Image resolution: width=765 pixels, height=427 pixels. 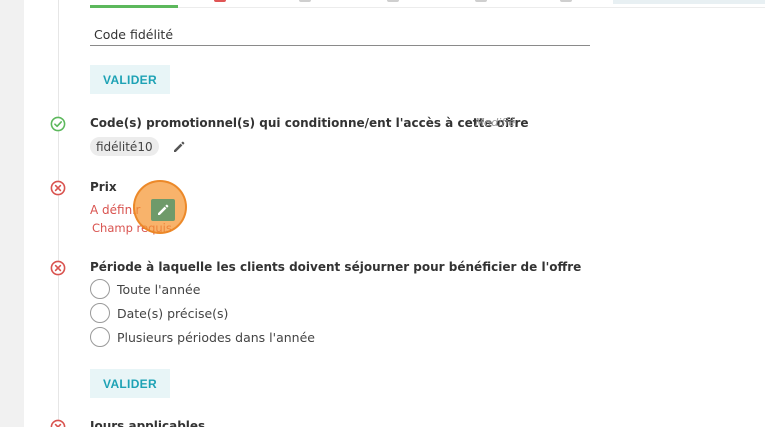 What do you see at coordinates (133, 34) in the screenshot?
I see `loyalty-code-field: Code fidélité` at bounding box center [133, 34].